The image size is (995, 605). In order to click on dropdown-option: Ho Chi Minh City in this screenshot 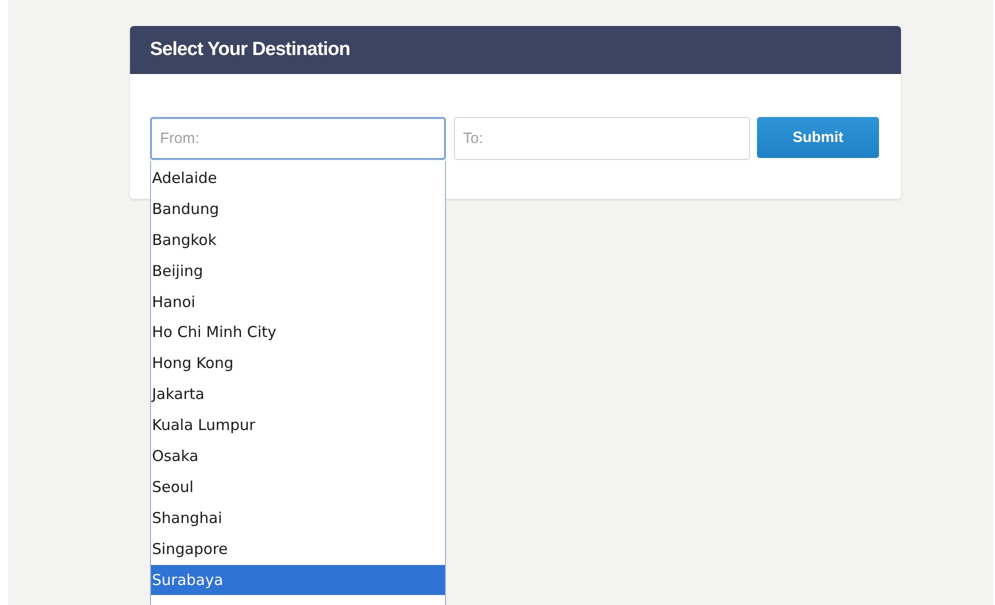, I will do `click(298, 332)`.